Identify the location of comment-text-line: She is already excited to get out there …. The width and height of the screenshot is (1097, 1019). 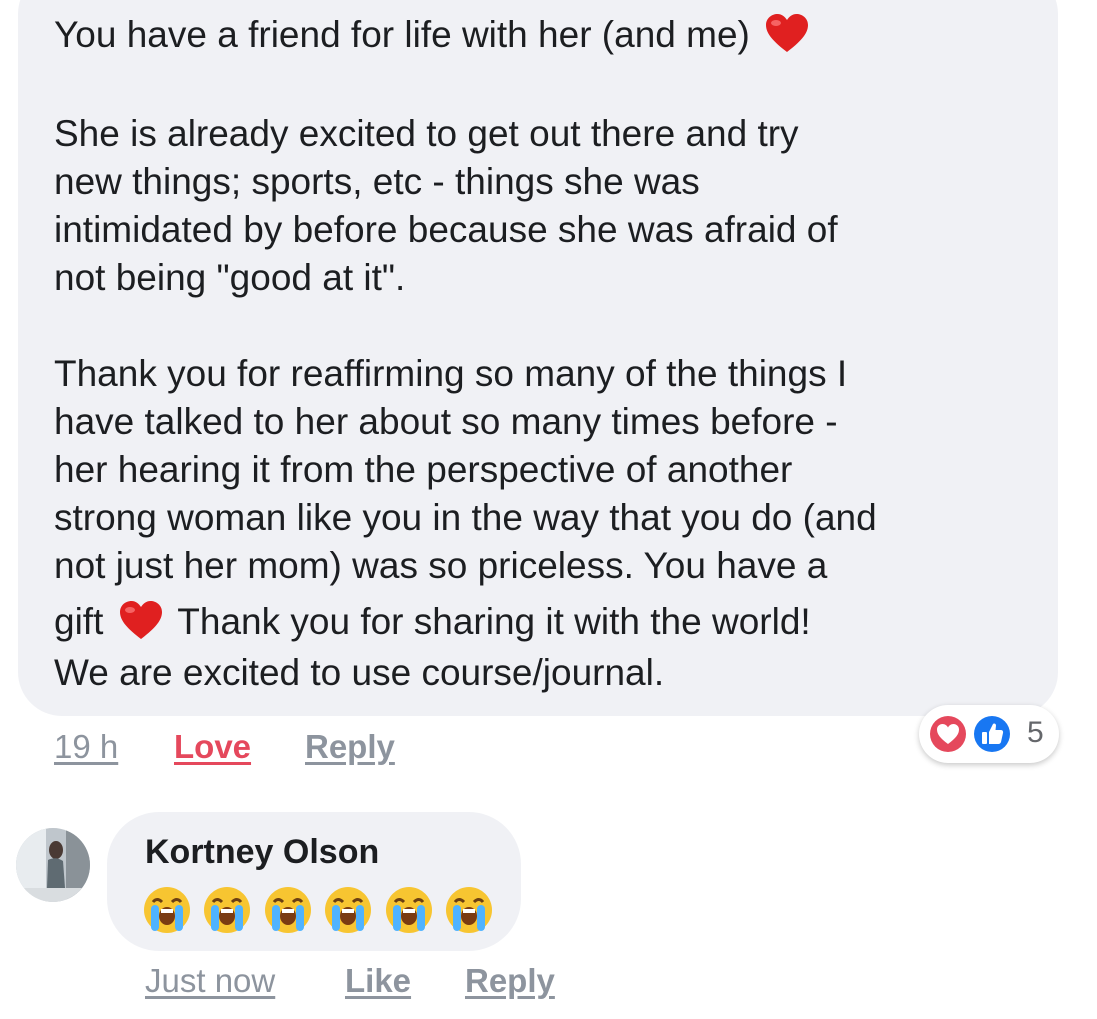
(426, 133).